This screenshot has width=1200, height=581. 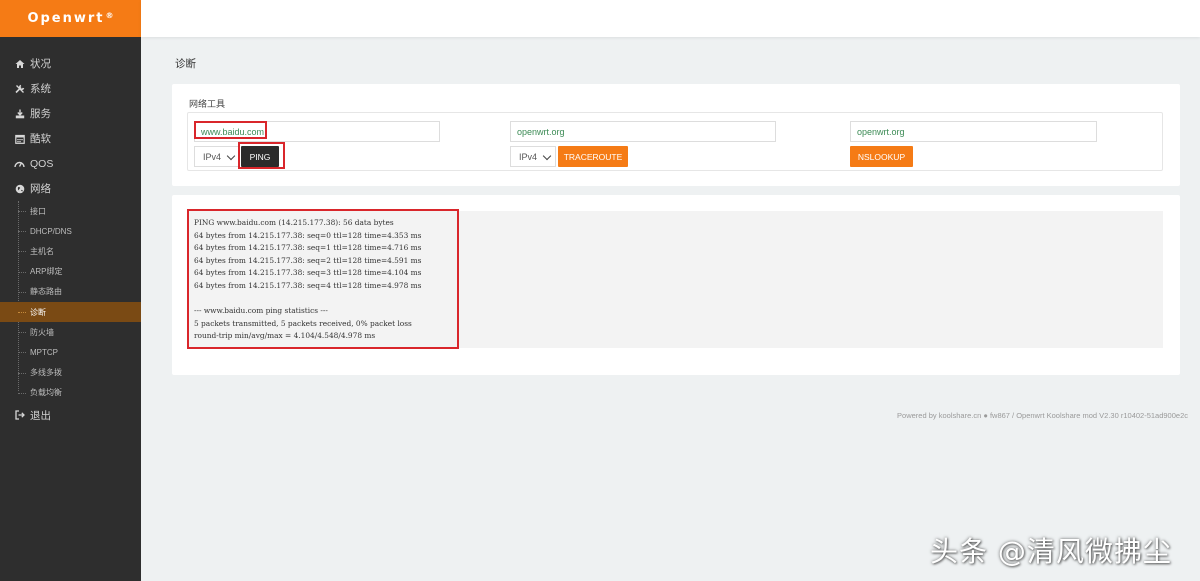 I want to click on subitem-label: 接口, so click(x=38, y=211).